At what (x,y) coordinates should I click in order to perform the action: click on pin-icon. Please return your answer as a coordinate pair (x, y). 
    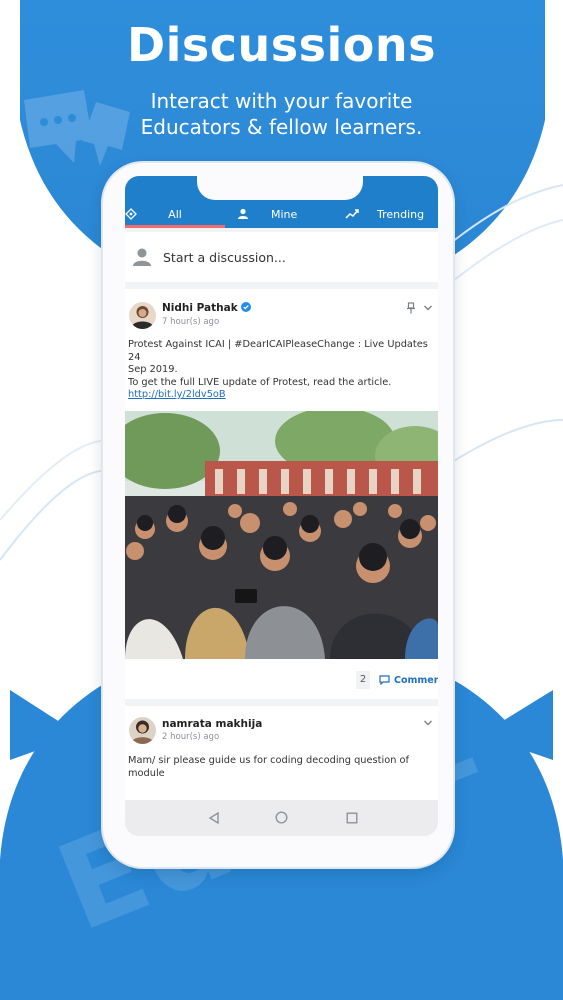
    Looking at the image, I should click on (411, 308).